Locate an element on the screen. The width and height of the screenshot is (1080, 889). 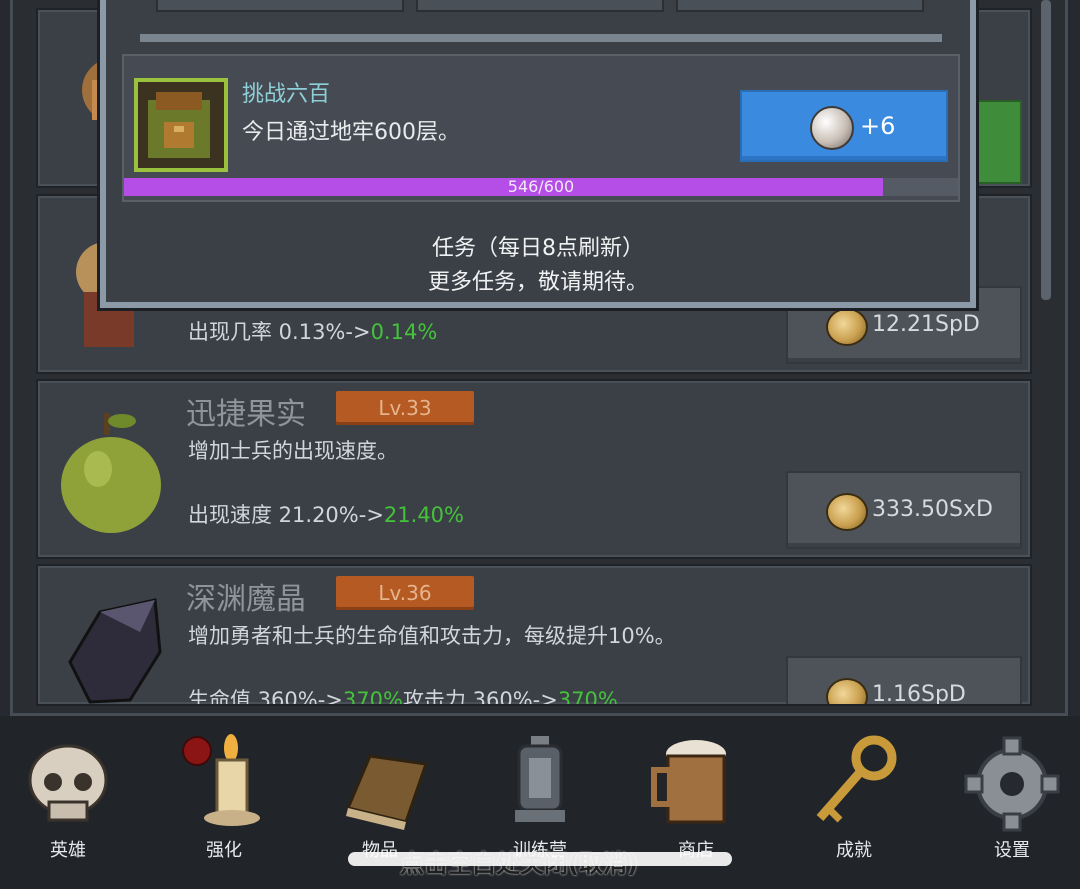
price-label: 12.21SpD is located at coordinates (926, 324).